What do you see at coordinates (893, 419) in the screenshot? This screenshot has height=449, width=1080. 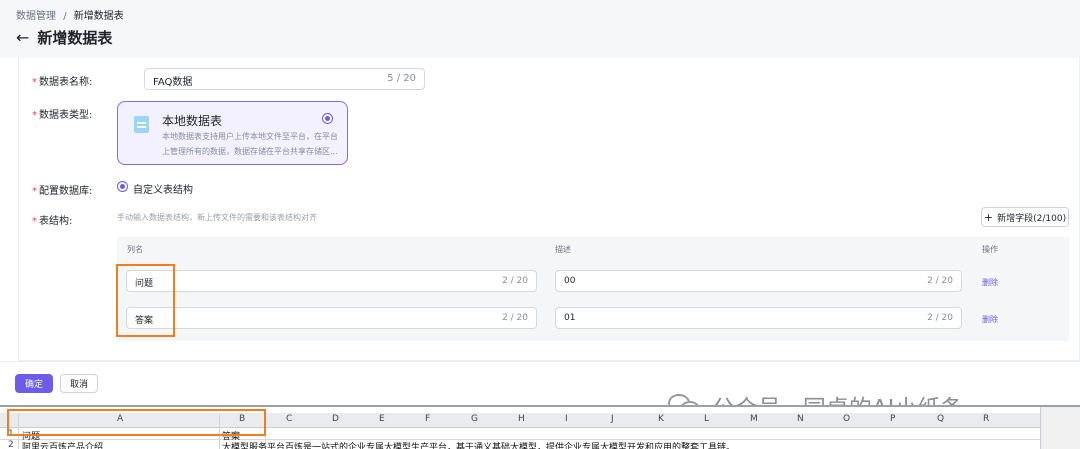 I see `col-P: P` at bounding box center [893, 419].